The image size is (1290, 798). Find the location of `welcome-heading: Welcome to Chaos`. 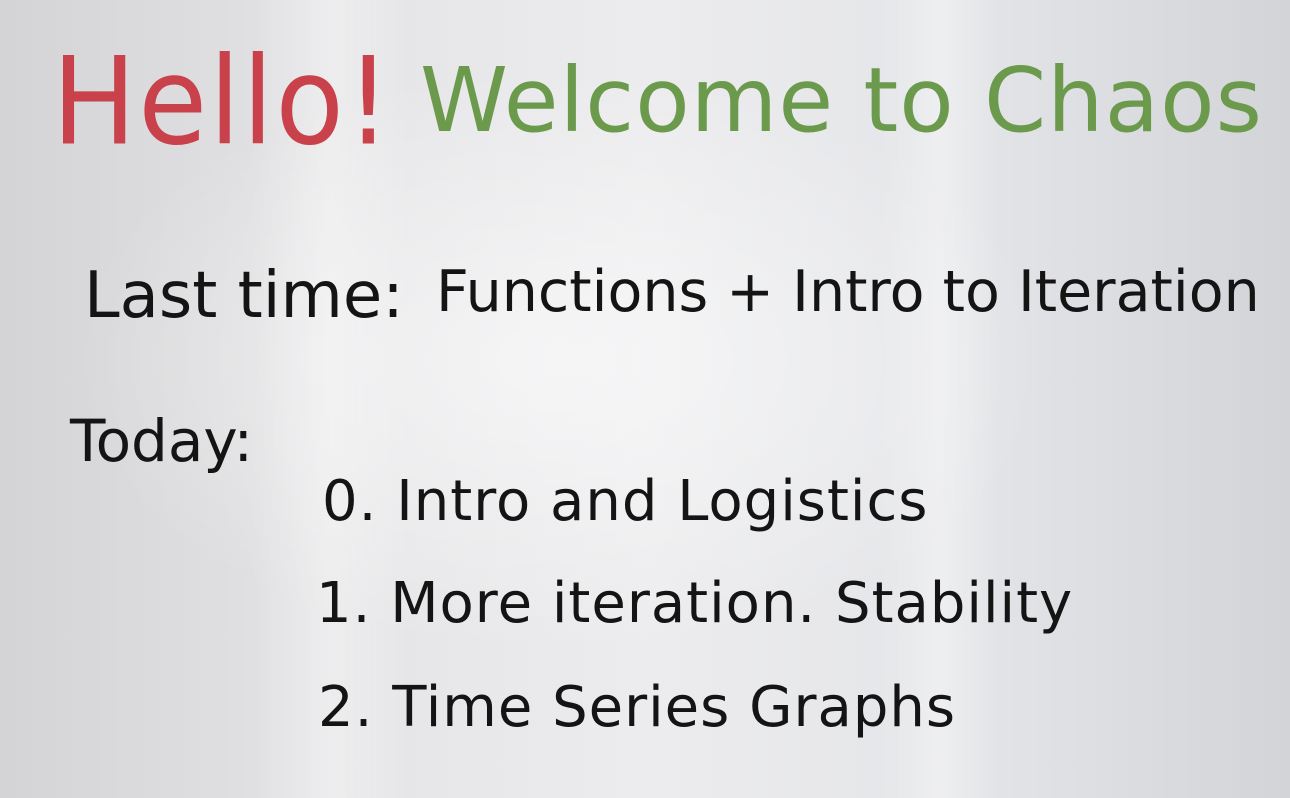

welcome-heading: Welcome to Chaos is located at coordinates (841, 100).